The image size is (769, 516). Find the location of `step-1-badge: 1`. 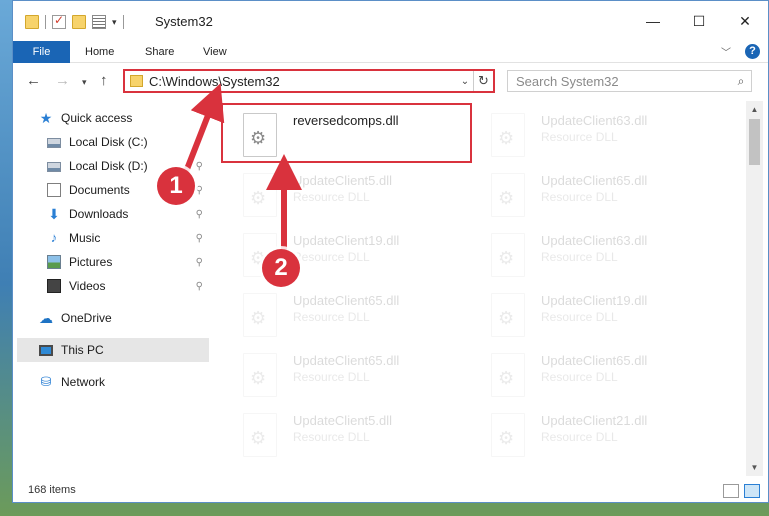

step-1-badge: 1 is located at coordinates (176, 186).